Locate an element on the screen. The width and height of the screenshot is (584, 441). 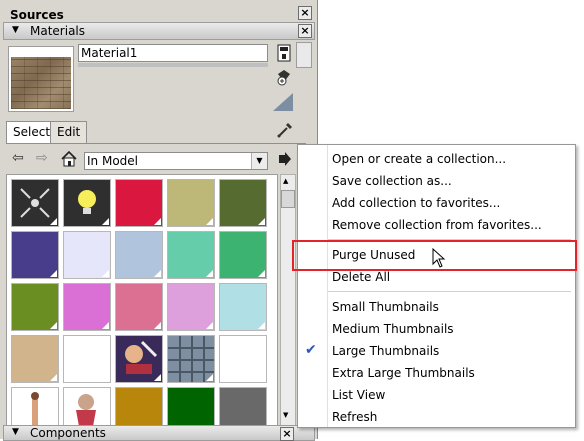
panel-titlebar: Sources × is located at coordinates (159, 13).